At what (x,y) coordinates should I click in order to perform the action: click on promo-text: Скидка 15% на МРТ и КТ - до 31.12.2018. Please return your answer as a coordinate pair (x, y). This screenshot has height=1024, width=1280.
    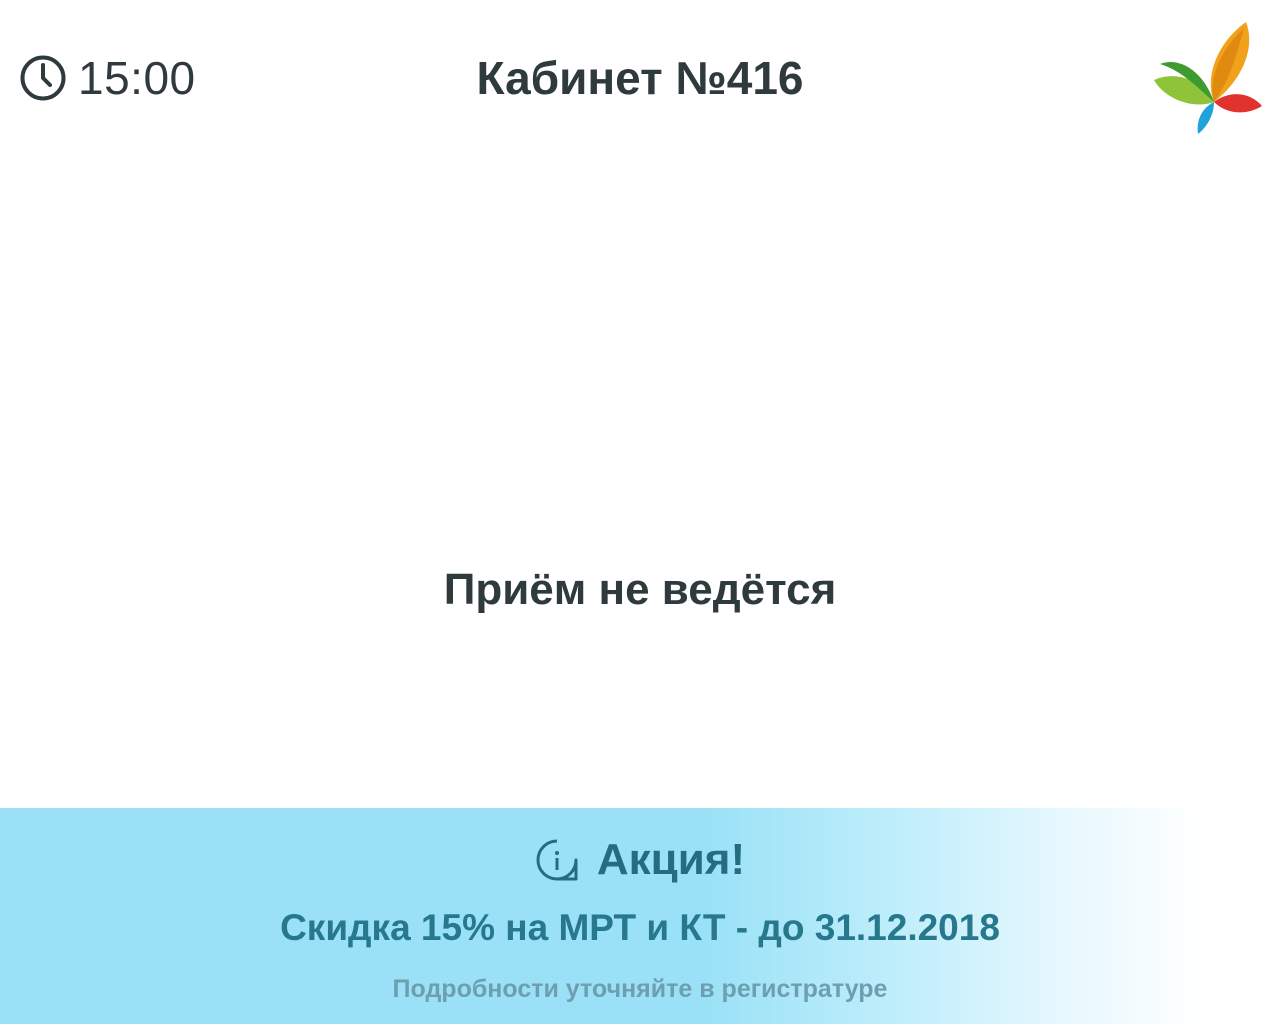
    Looking at the image, I should click on (640, 927).